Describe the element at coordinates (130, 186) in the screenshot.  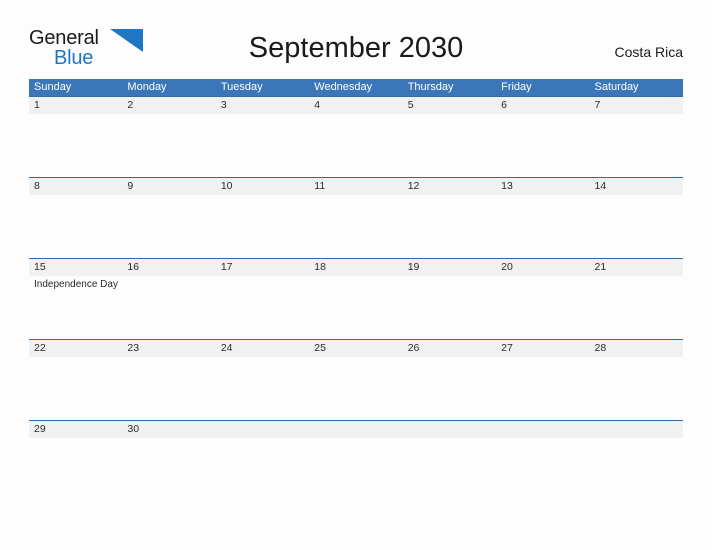
I see `day-number: 9` at that location.